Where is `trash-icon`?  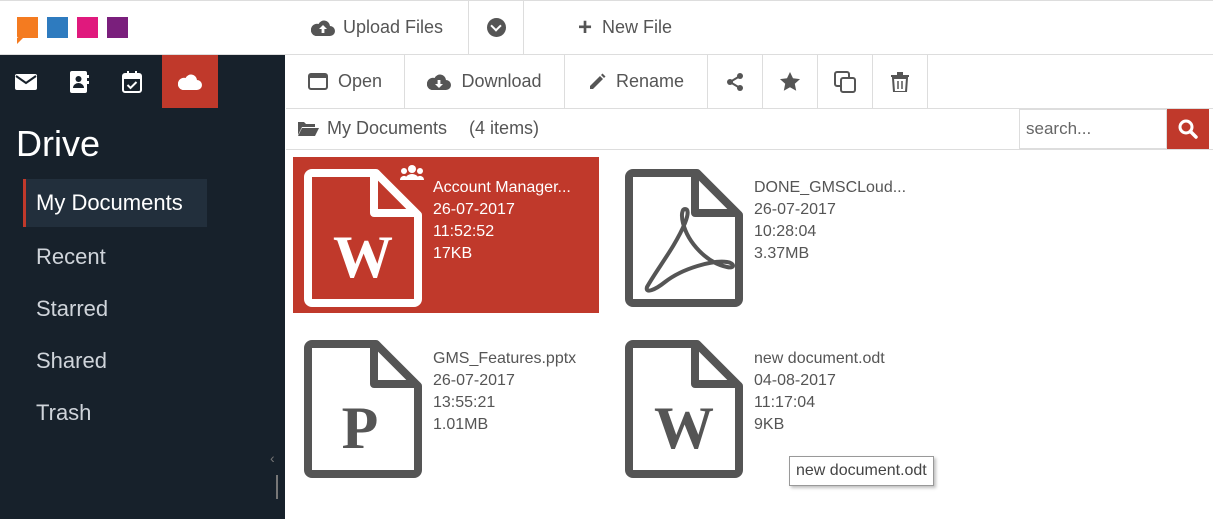 trash-icon is located at coordinates (900, 81).